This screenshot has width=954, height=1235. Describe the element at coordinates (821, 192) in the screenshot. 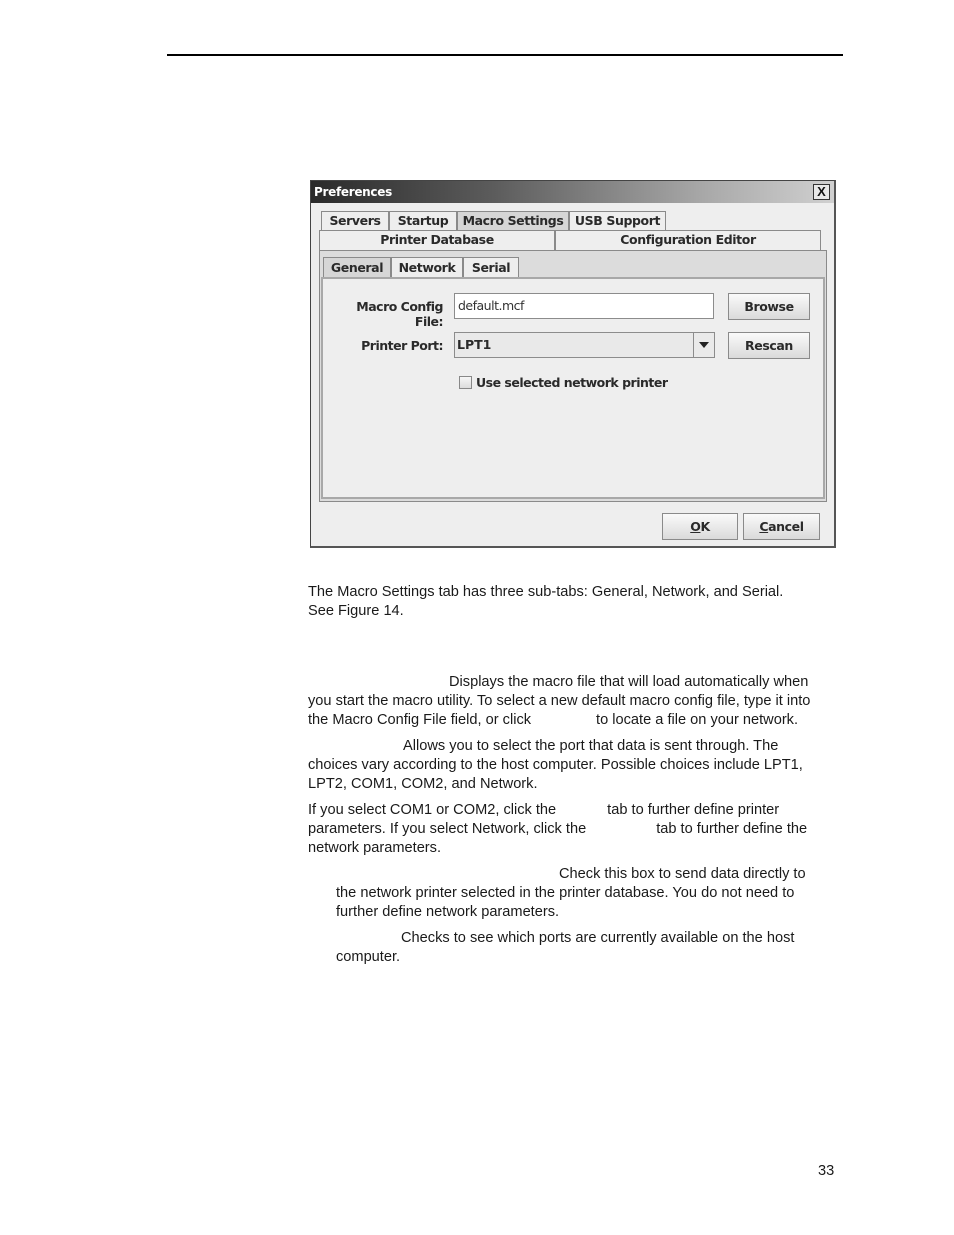

I see `close-icon: X` at that location.